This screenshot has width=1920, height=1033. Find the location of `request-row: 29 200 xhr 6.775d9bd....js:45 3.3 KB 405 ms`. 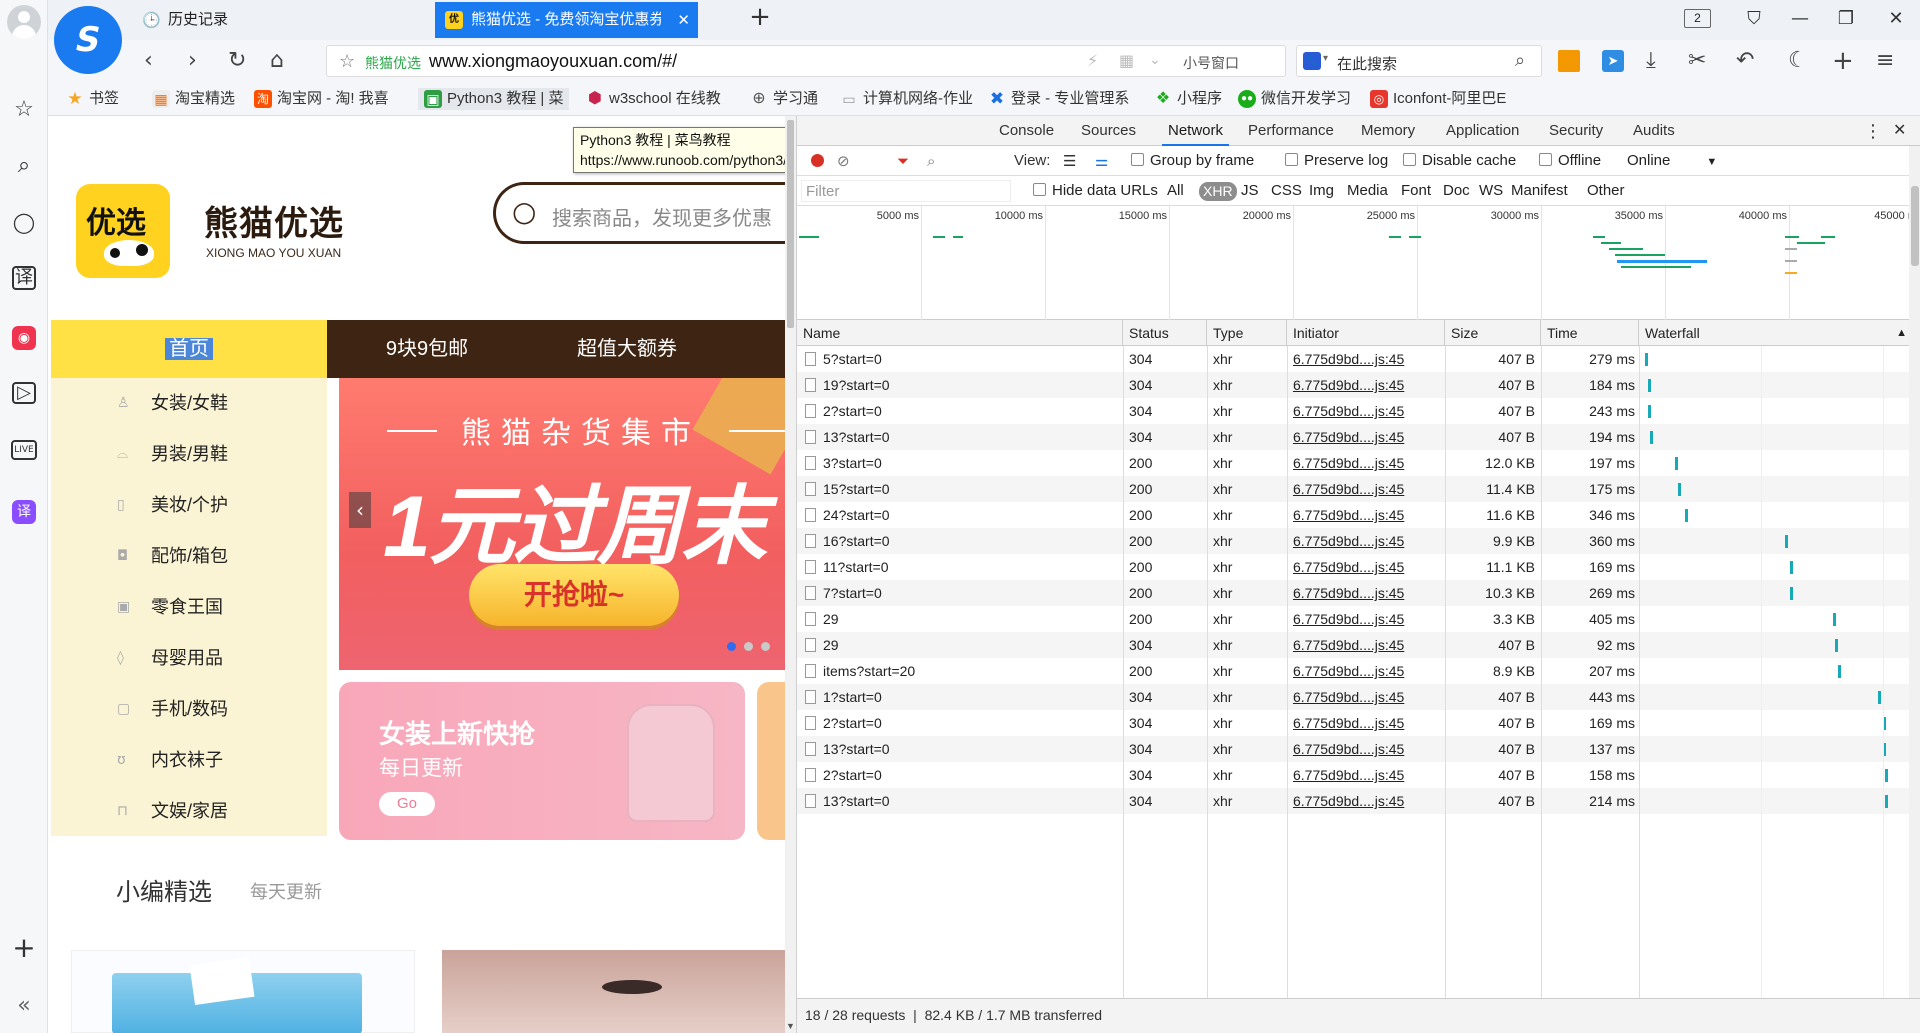

request-row: 29 200 xhr 6.775d9bd....js:45 3.3 KB 405 ms is located at coordinates (1358, 619).